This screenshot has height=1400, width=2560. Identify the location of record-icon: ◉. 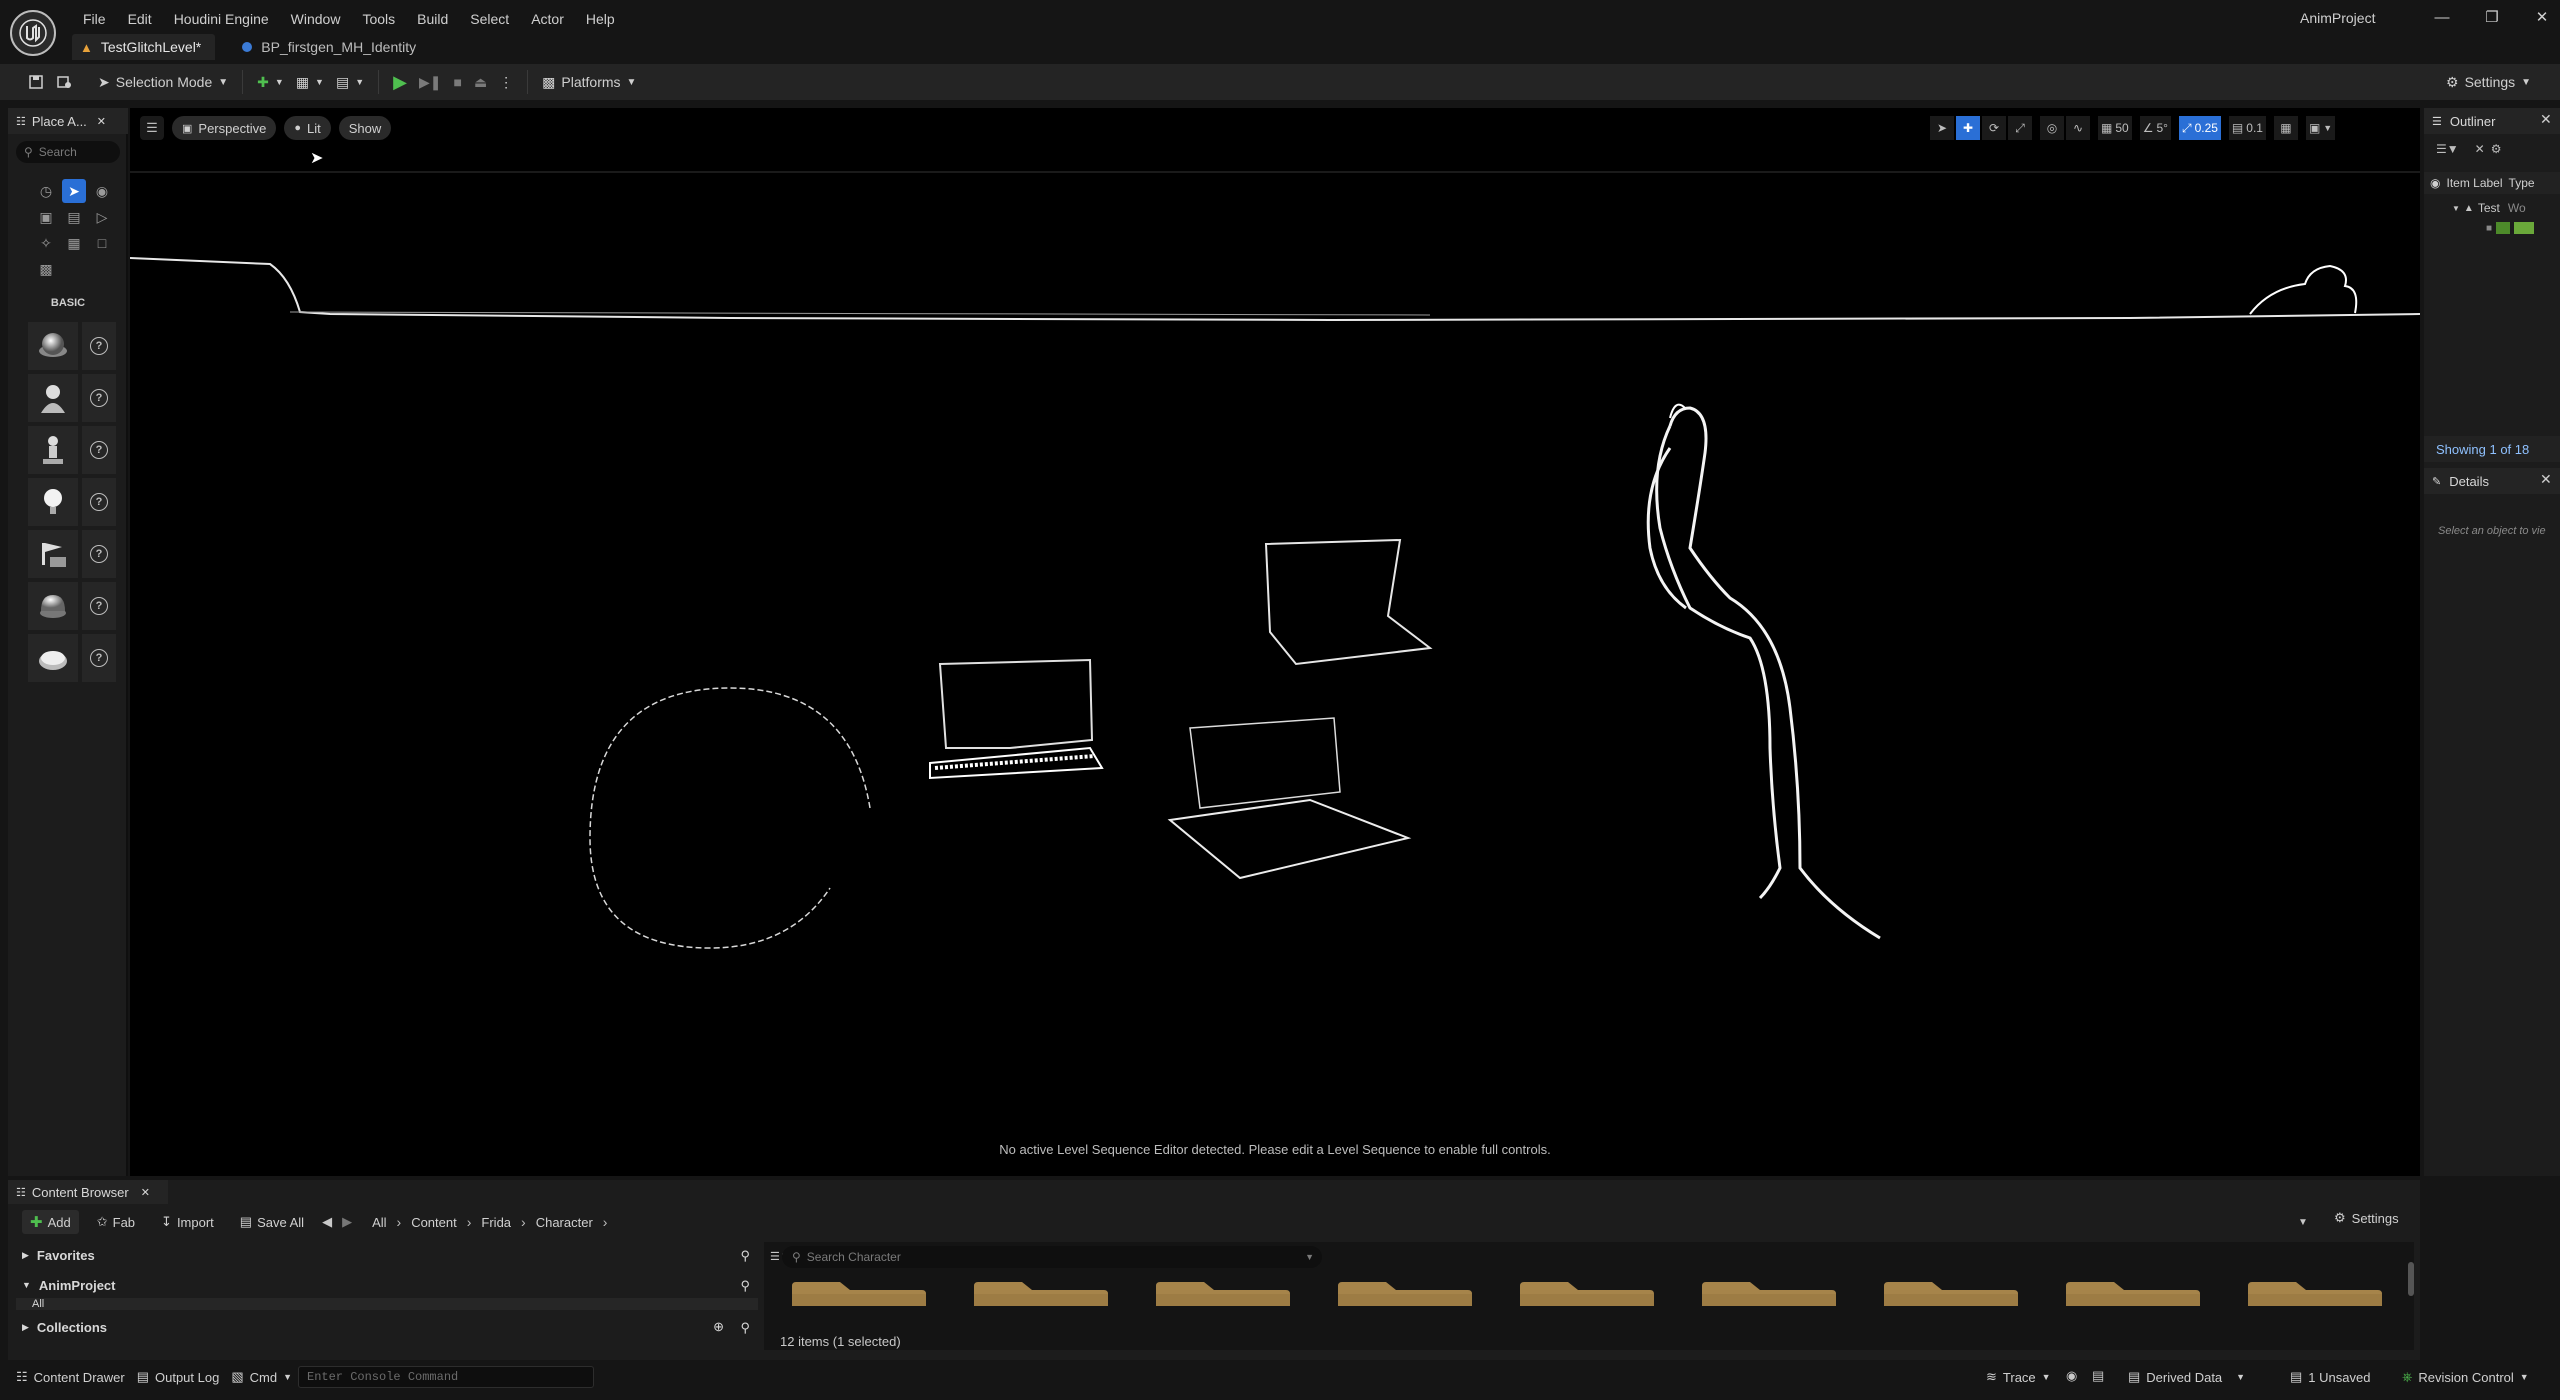
(2071, 1376).